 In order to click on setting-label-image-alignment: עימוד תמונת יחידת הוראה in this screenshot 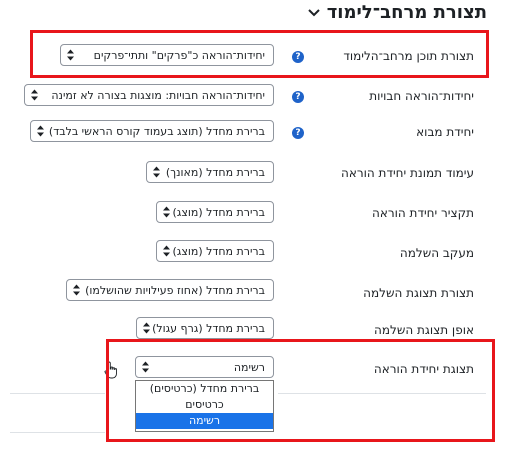, I will do `click(407, 173)`.